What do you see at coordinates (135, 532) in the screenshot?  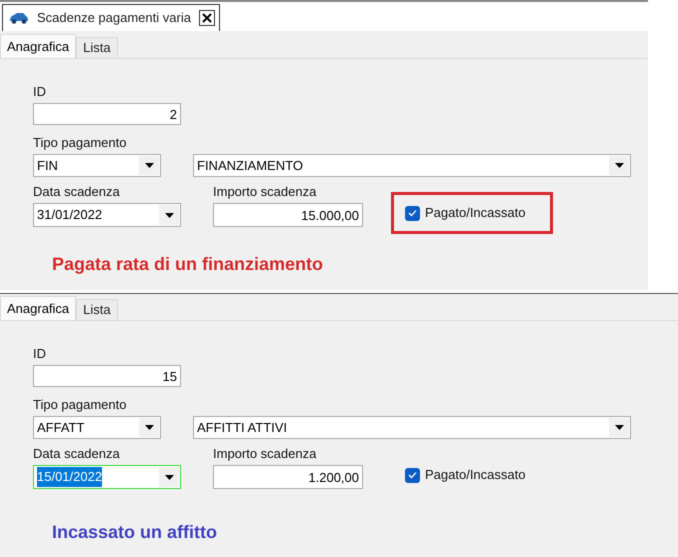 I see `annotation-text: Incassato un affitto` at bounding box center [135, 532].